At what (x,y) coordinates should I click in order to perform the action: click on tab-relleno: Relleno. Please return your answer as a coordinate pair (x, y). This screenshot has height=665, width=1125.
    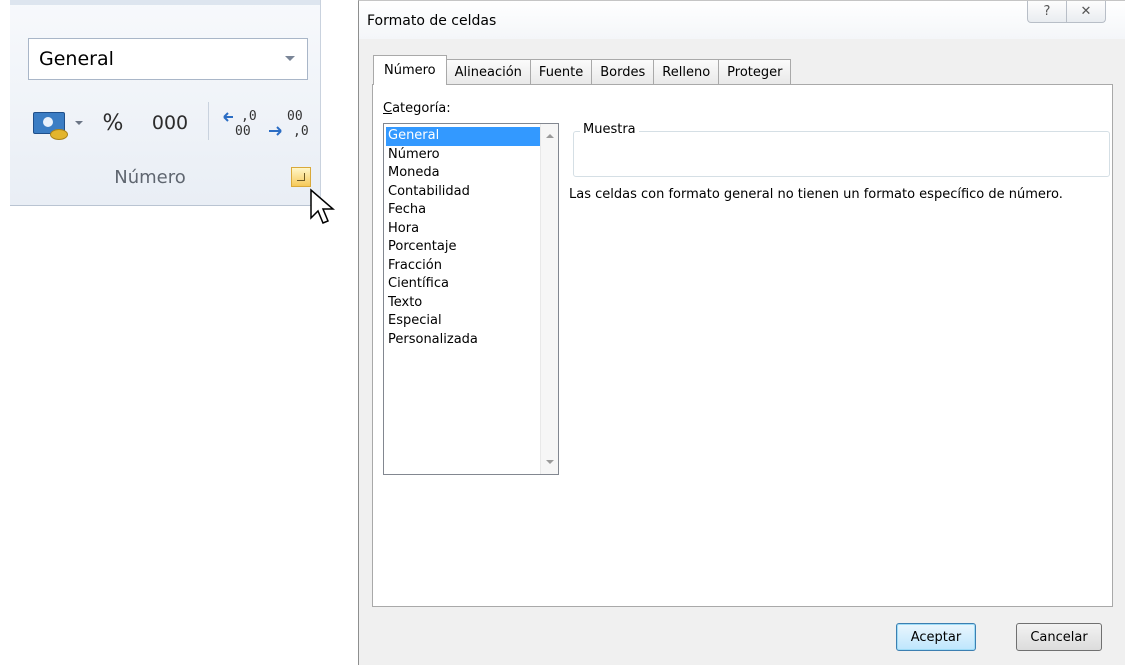
    Looking at the image, I should click on (686, 72).